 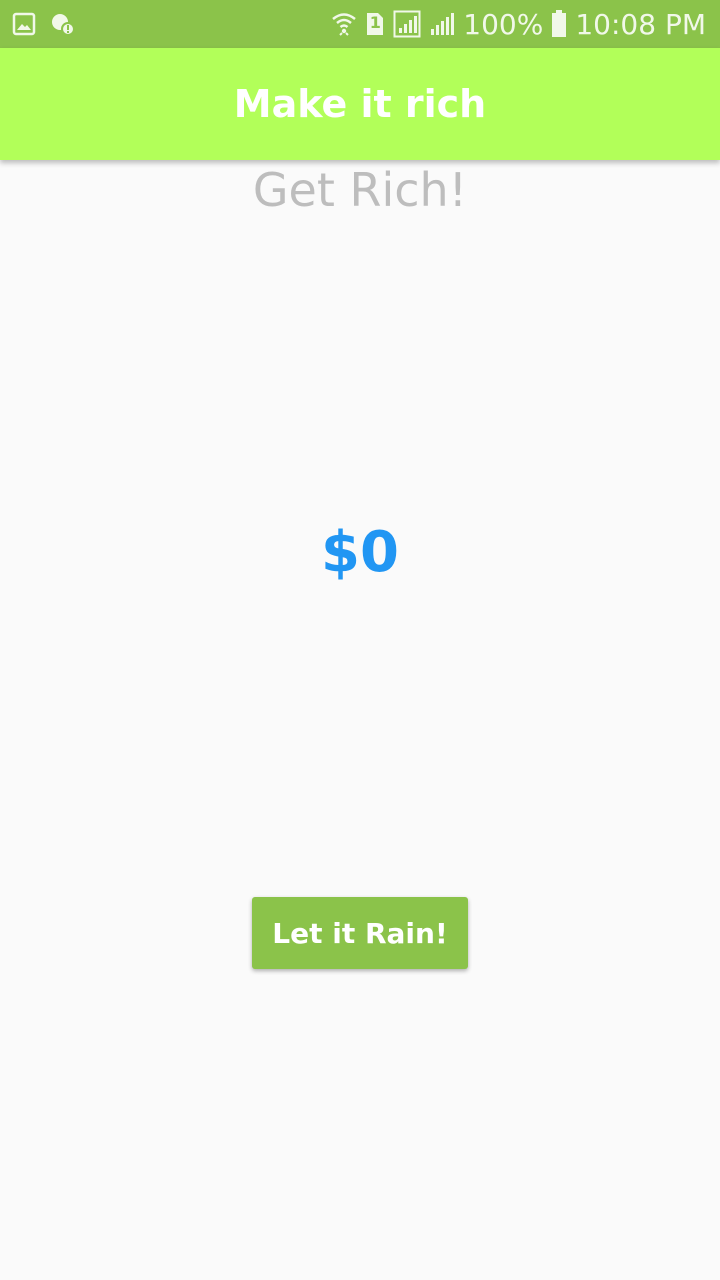 I want to click on status-right: 1 100% 10:08 PM, so click(x=525, y=24).